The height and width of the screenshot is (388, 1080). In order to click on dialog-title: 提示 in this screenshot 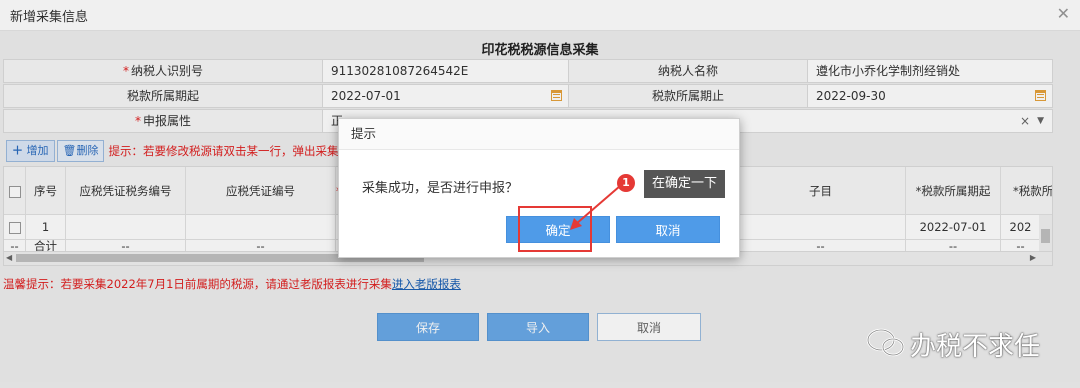, I will do `click(539, 134)`.